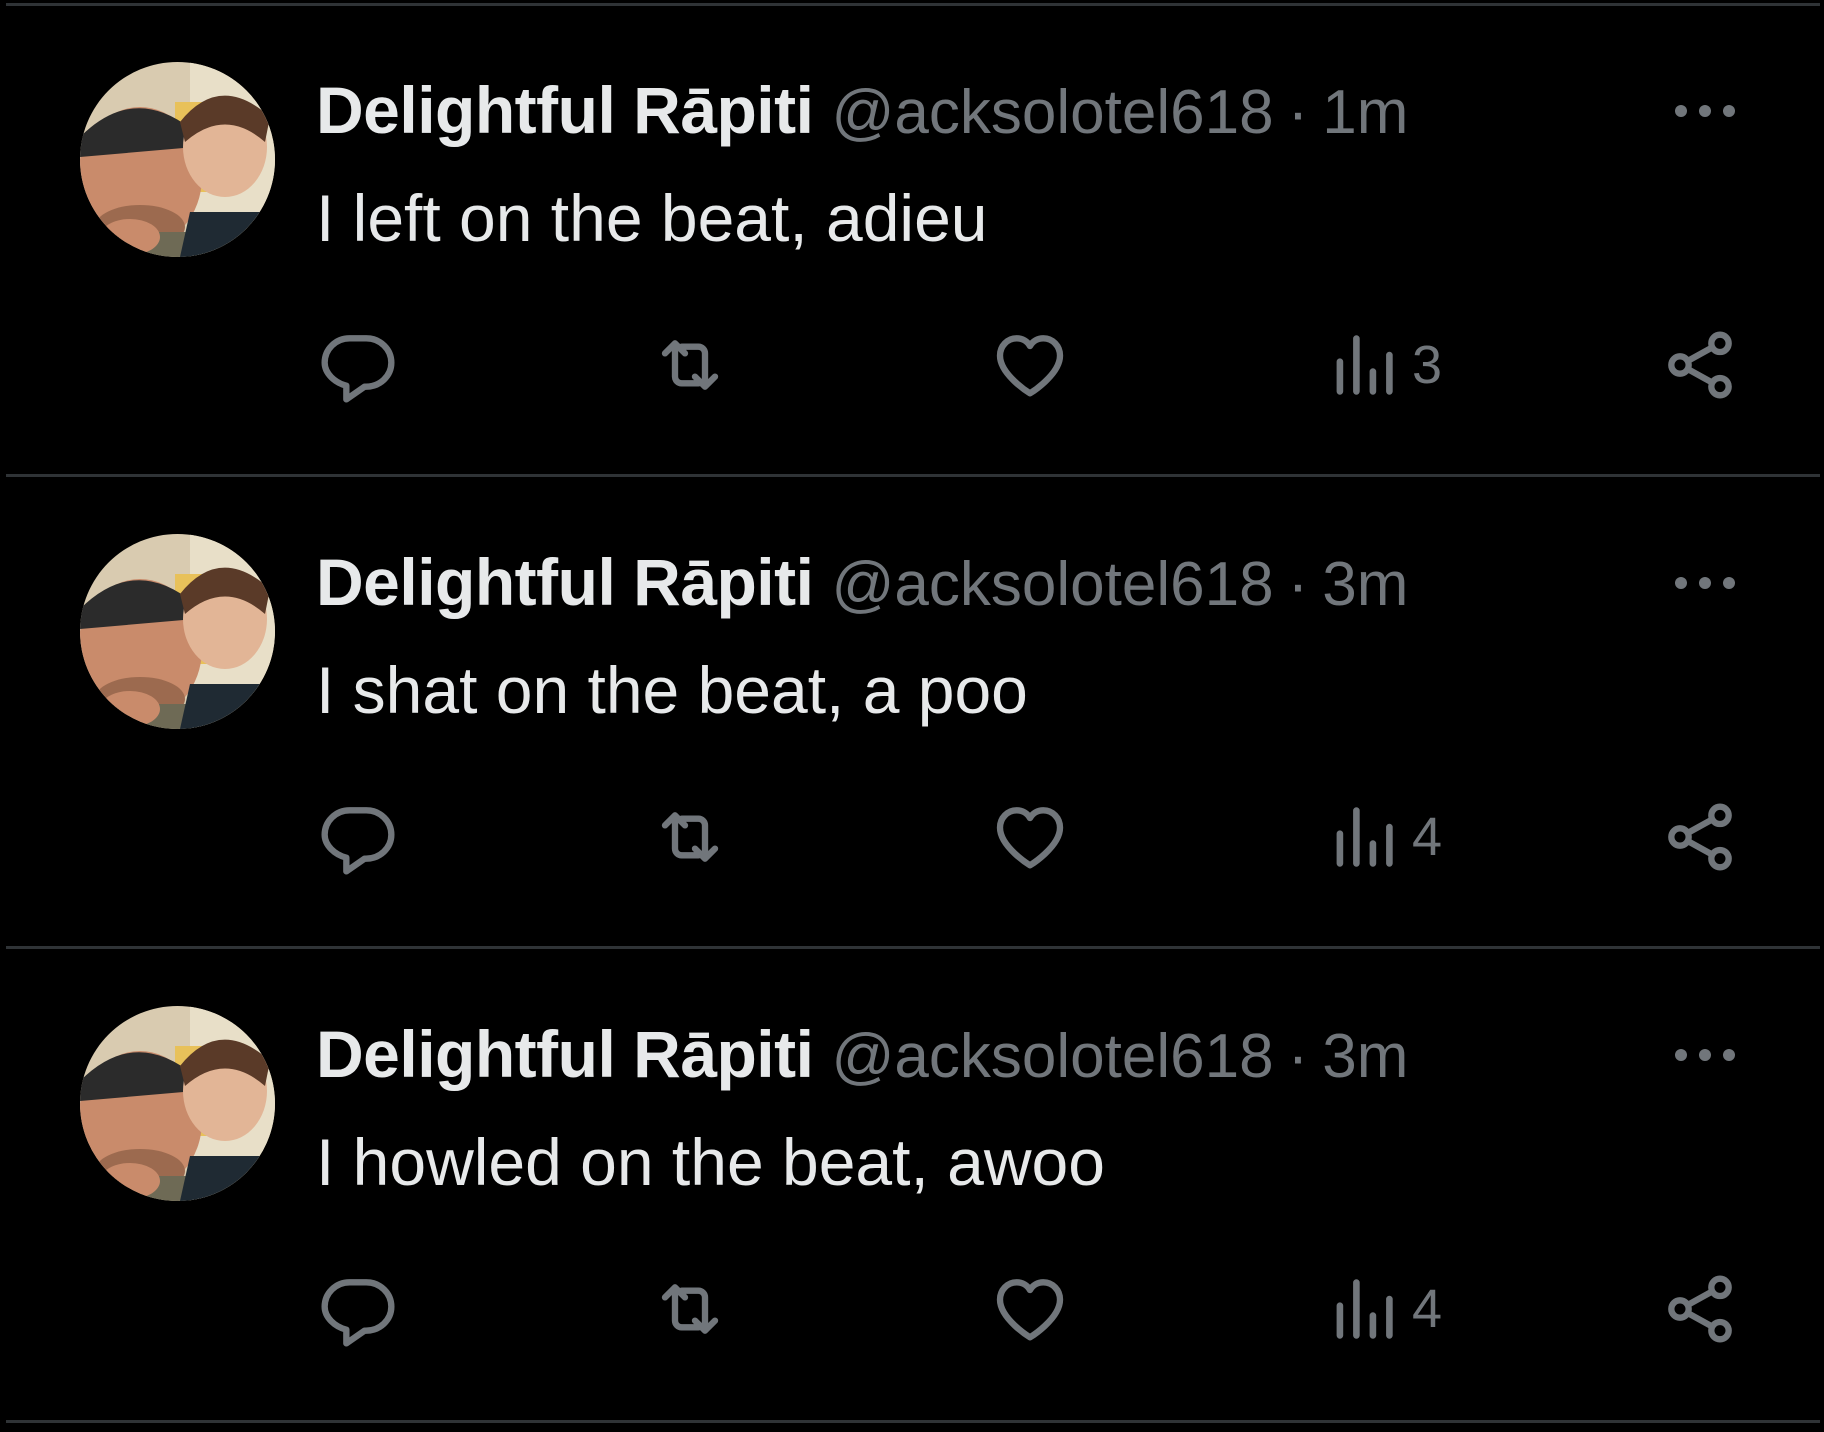 The image size is (1824, 1432). I want to click on tweet-text: I howled on the beat, awoo, so click(710, 1162).